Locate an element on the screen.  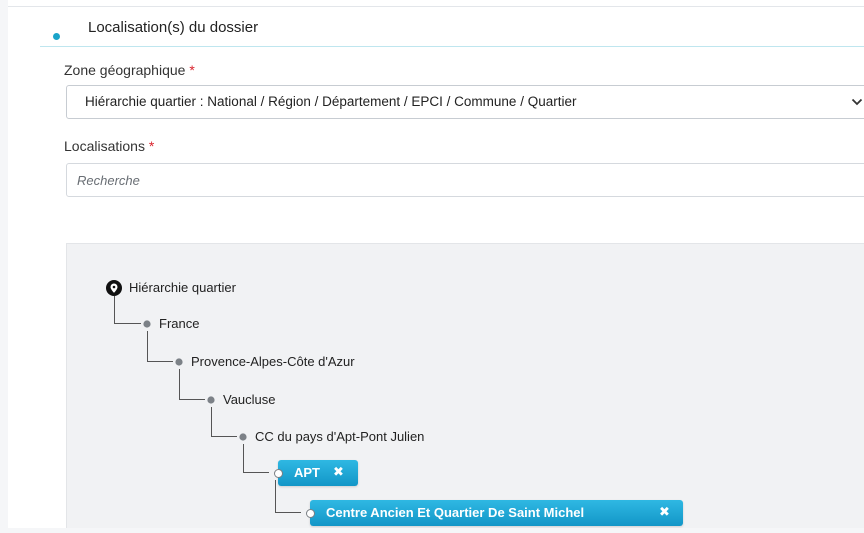
tree-node-label: Provence-Alpes-Côte d'Azur is located at coordinates (273, 361).